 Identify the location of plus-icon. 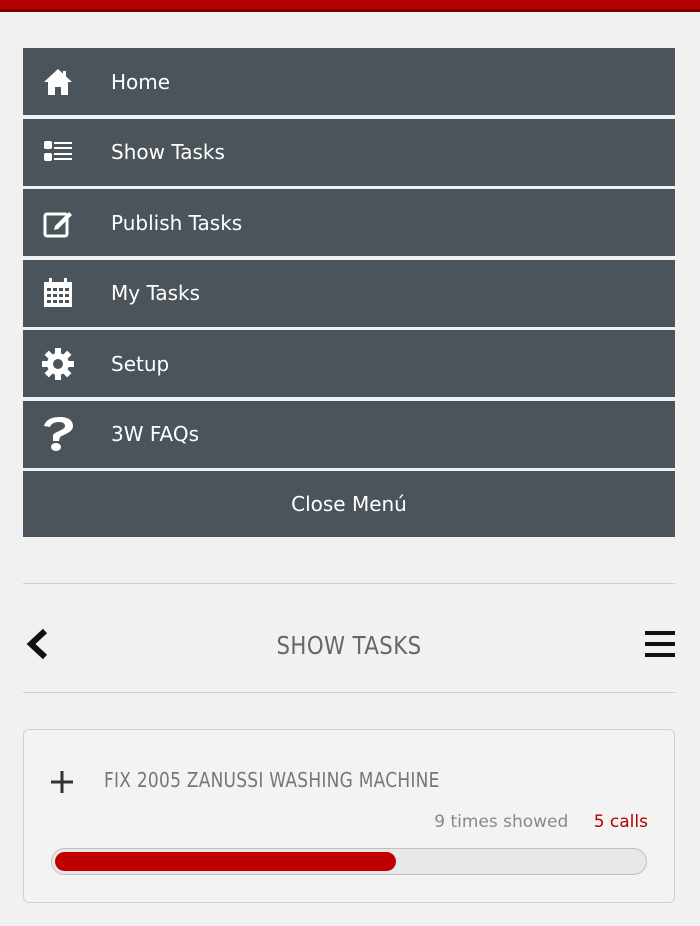
(62, 782).